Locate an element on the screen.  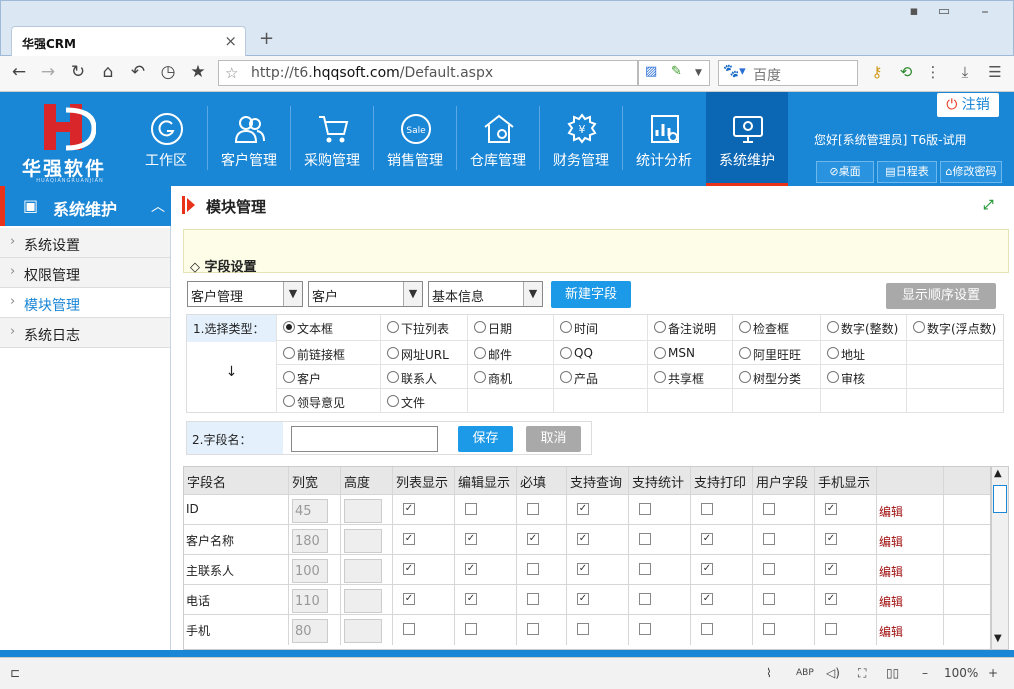
scroll-up-icon: ▲ is located at coordinates (998, 473).